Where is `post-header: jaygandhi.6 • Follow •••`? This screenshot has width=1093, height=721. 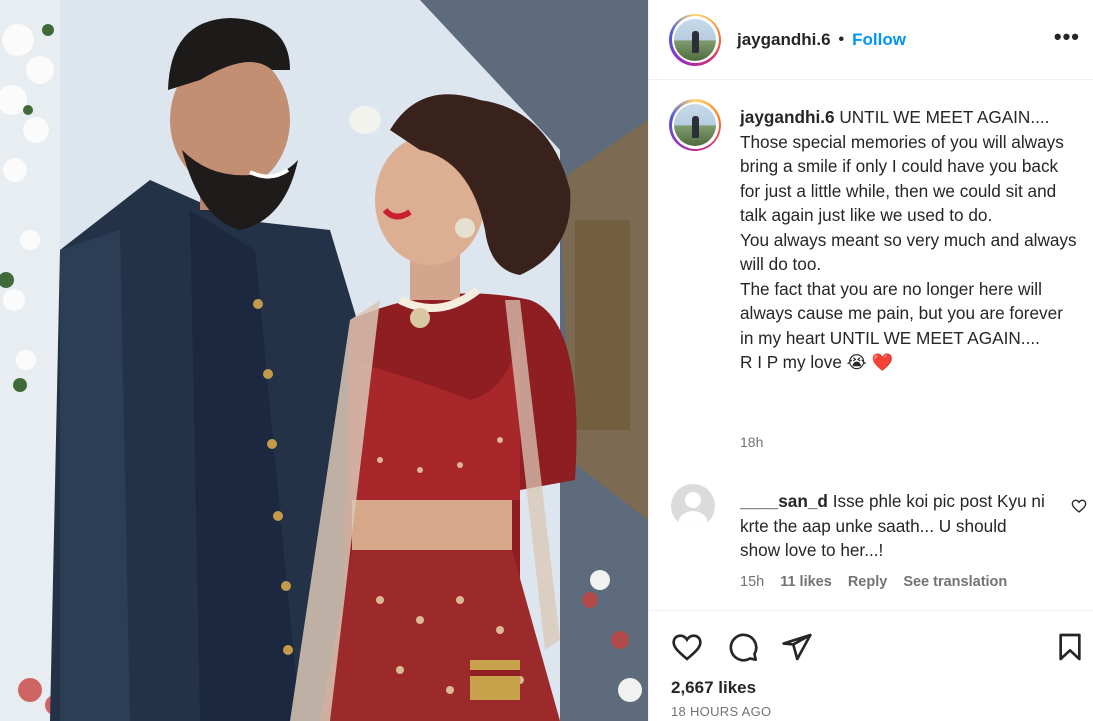
post-header: jaygandhi.6 • Follow ••• is located at coordinates (871, 40).